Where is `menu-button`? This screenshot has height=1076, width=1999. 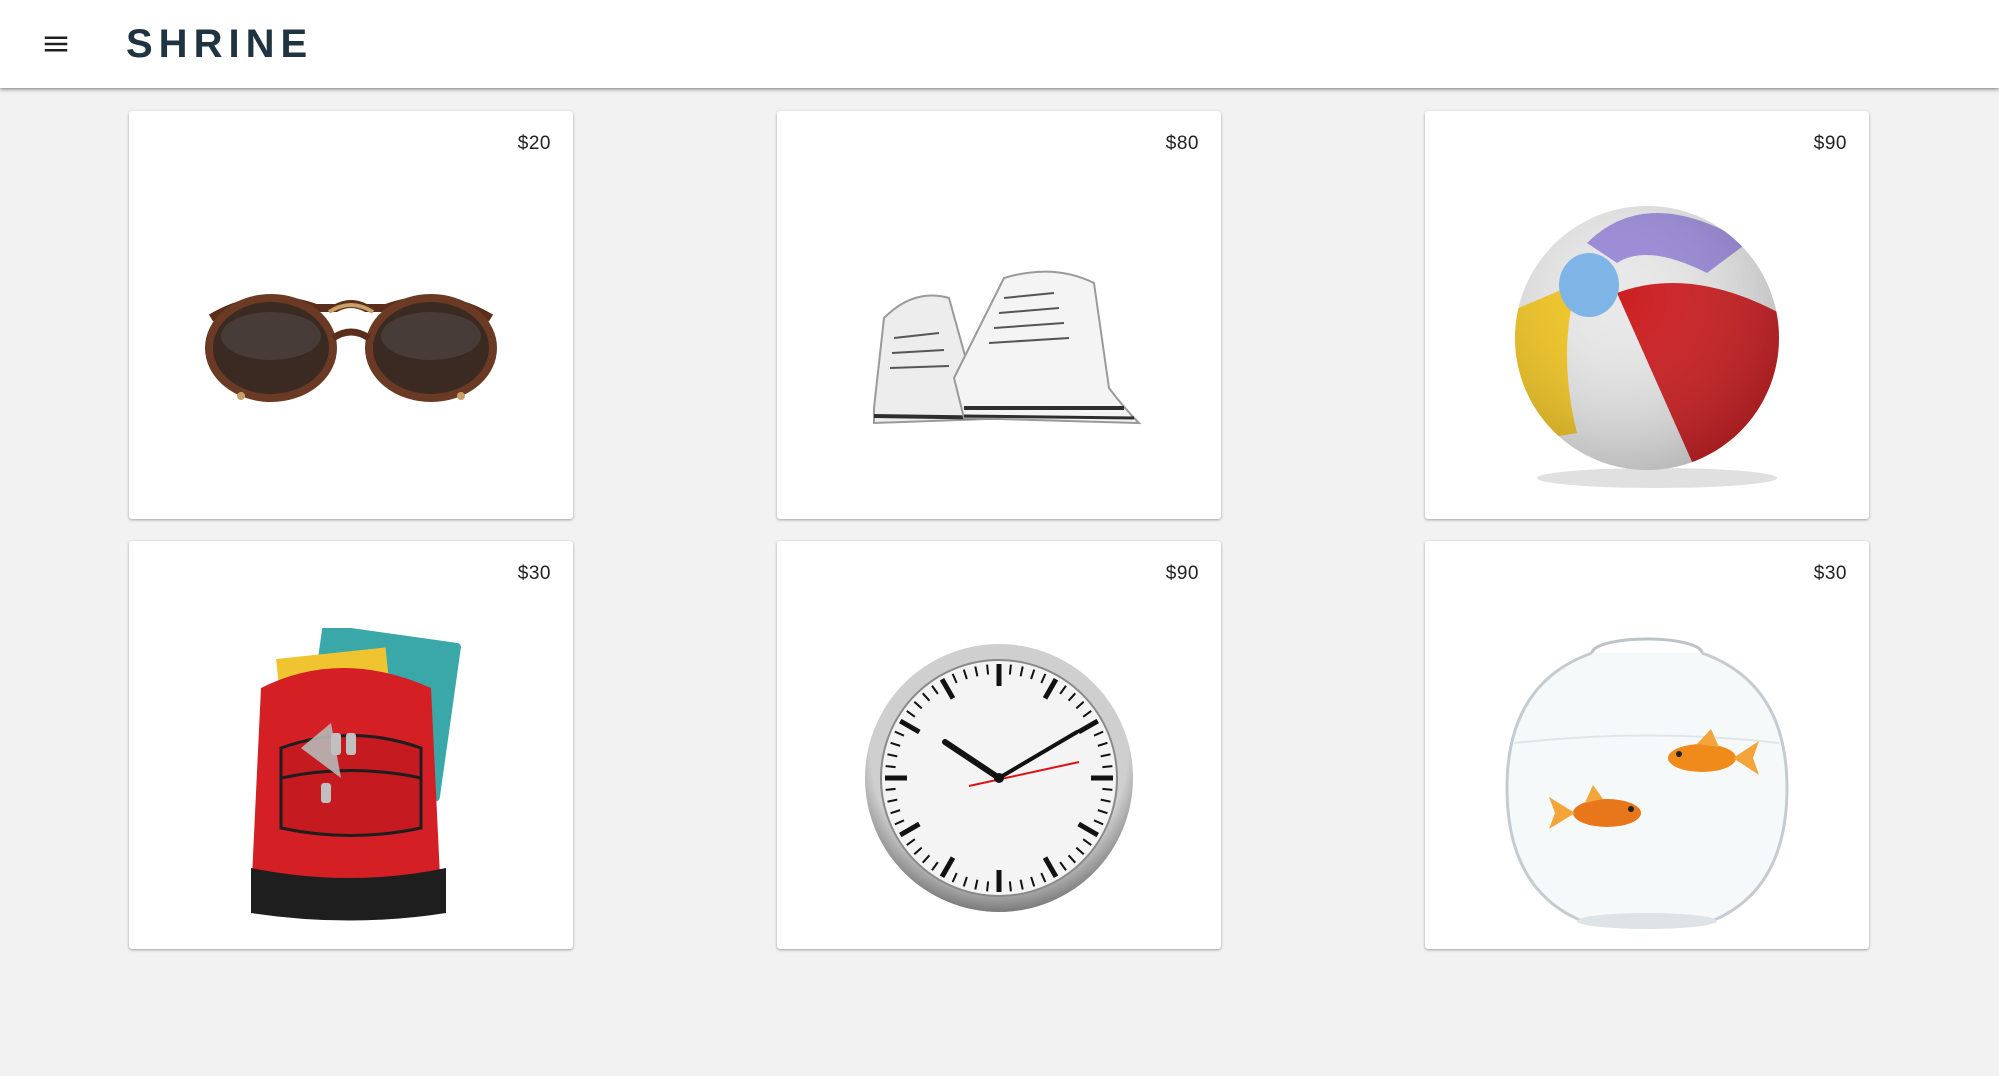
menu-button is located at coordinates (56, 44).